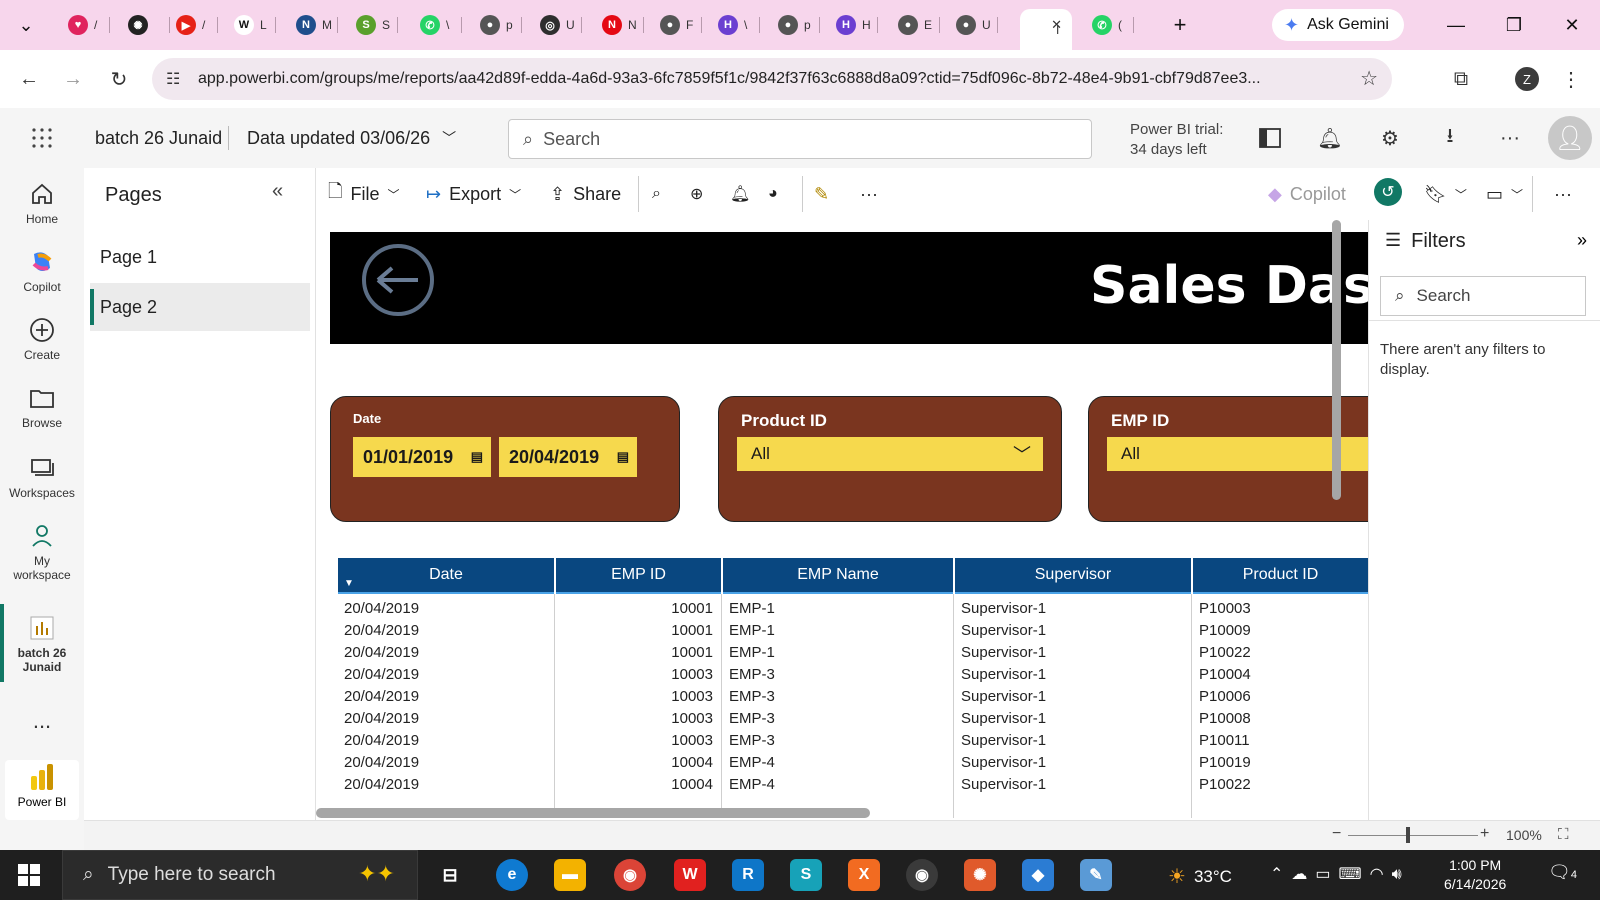  I want to click on browser-tab: SS, so click(372, 25).